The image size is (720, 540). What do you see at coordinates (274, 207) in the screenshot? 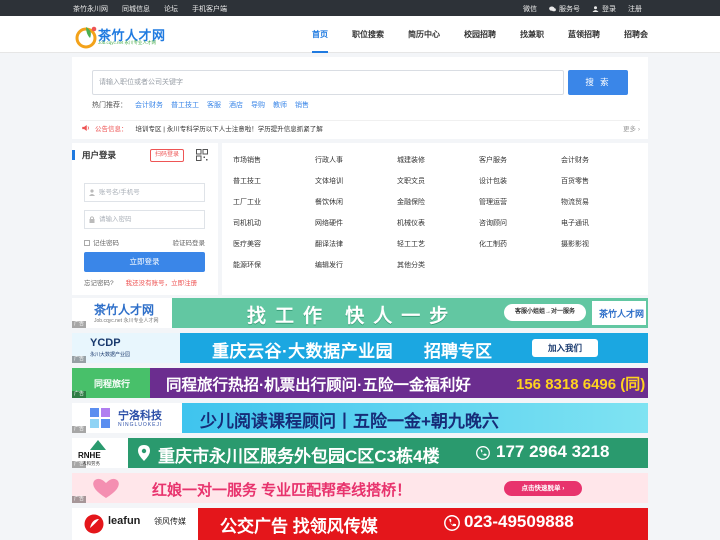
I see `category-link: 工厂工业` at bounding box center [274, 207].